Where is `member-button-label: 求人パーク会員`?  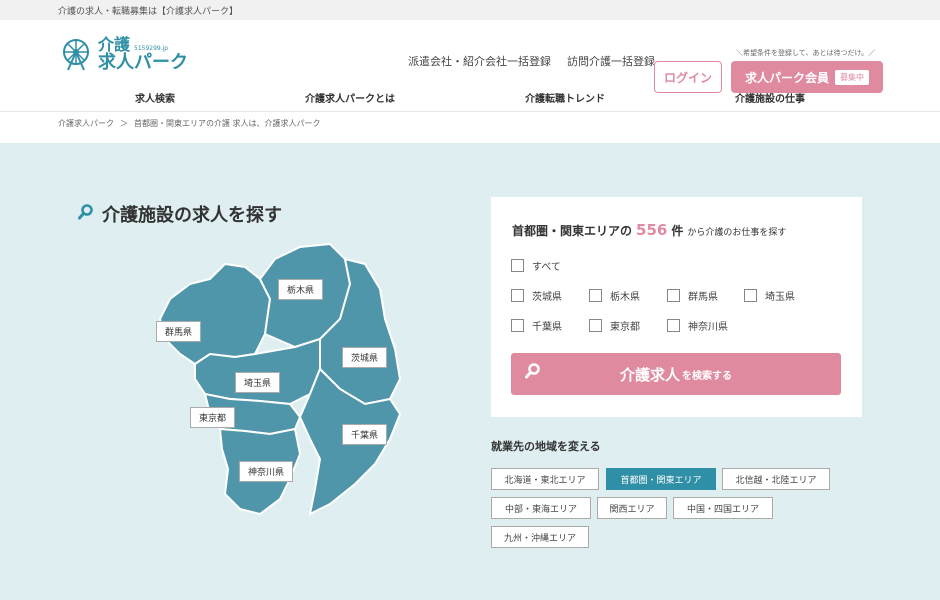 member-button-label: 求人パーク会員 is located at coordinates (786, 77).